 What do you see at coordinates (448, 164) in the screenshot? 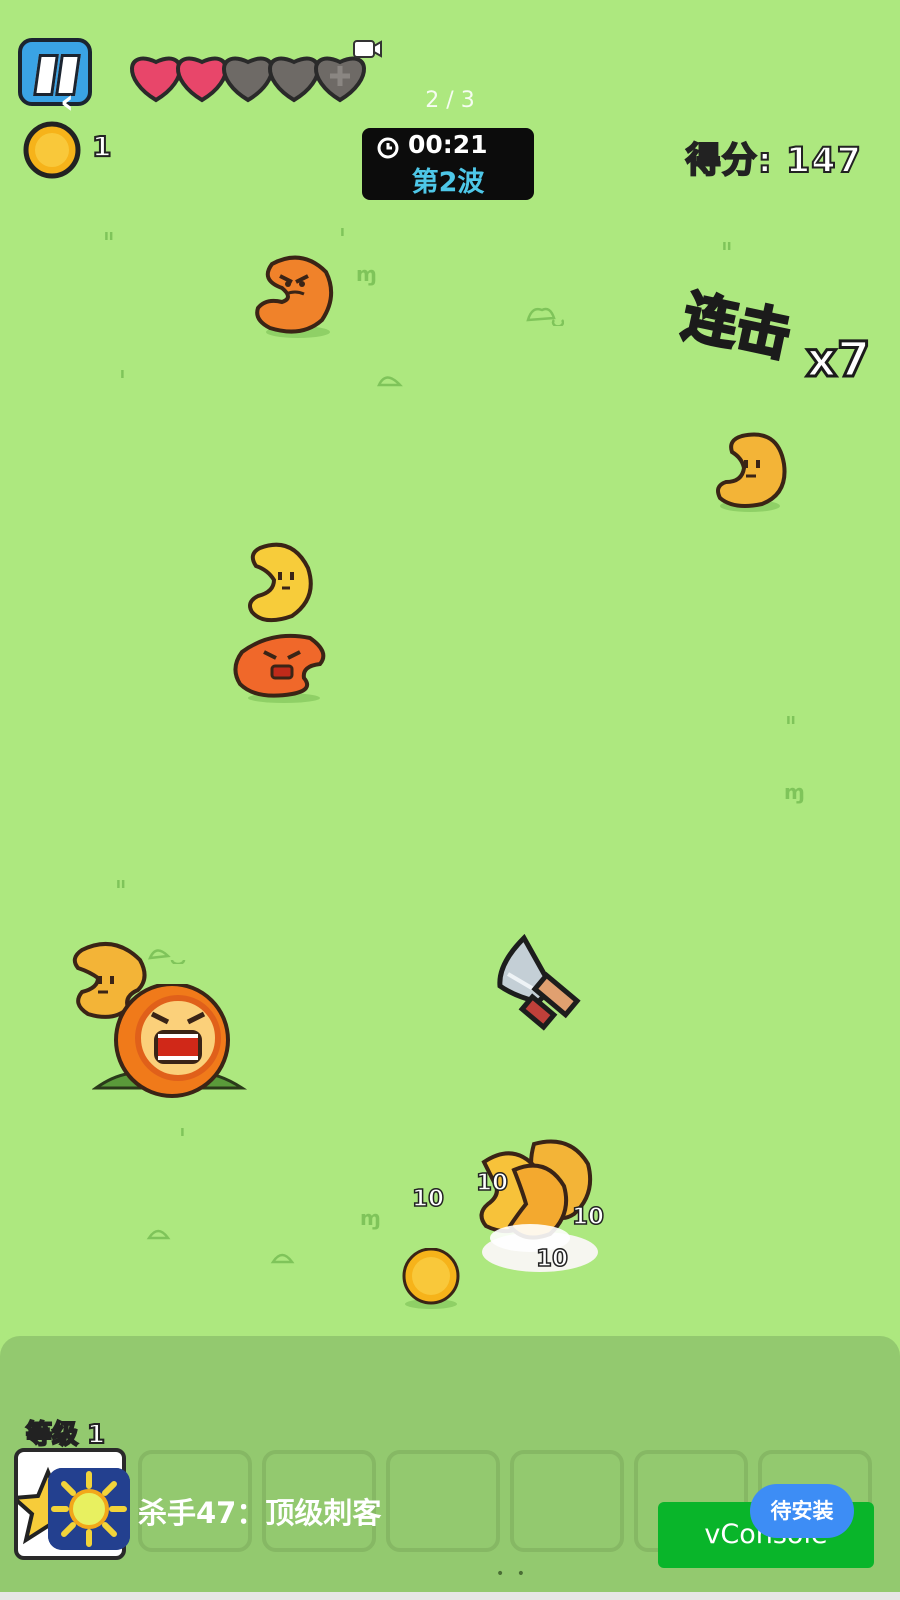
I see `timer-panel: 00:21 第2波` at bounding box center [448, 164].